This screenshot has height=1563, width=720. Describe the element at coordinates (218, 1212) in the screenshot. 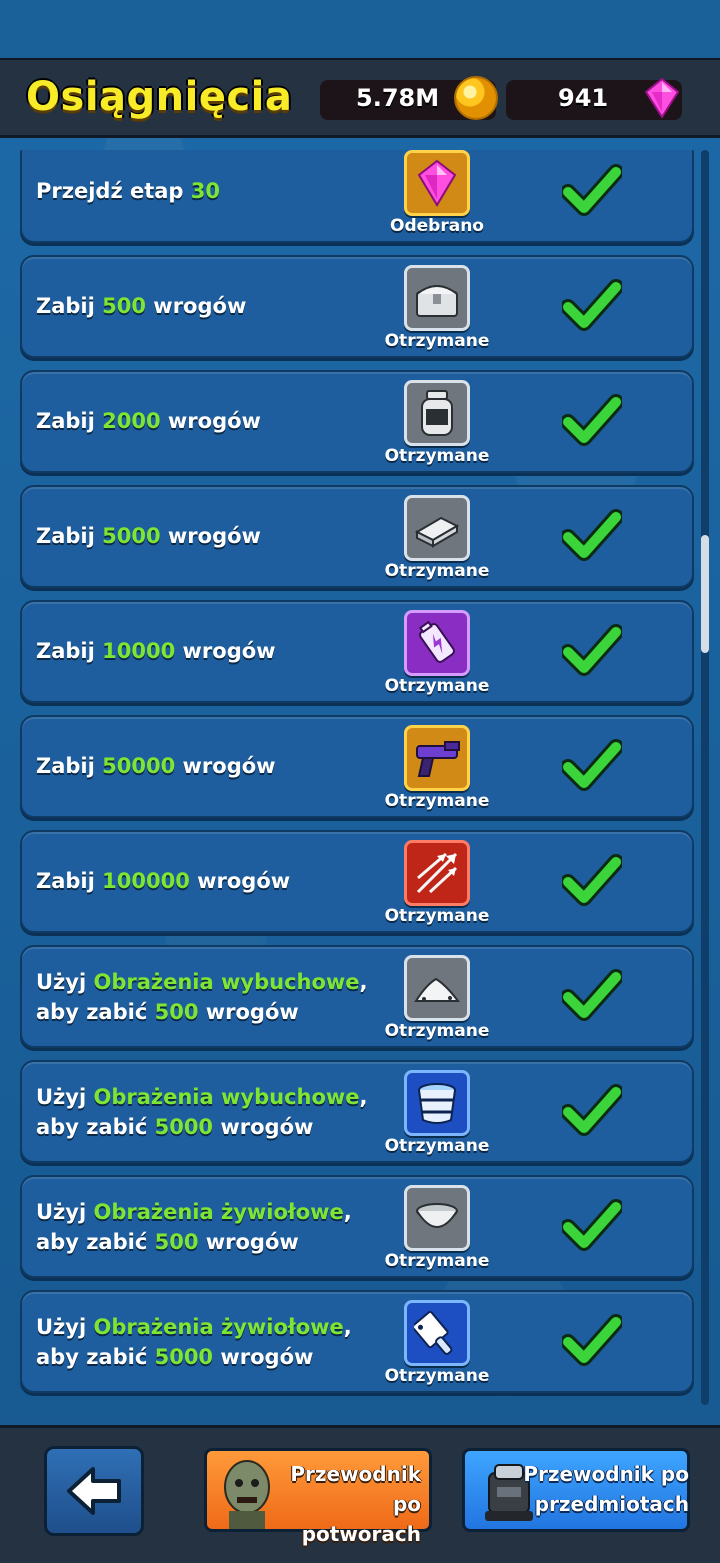

I see `desc-highlight: Obrażenia żywiołowe` at that location.